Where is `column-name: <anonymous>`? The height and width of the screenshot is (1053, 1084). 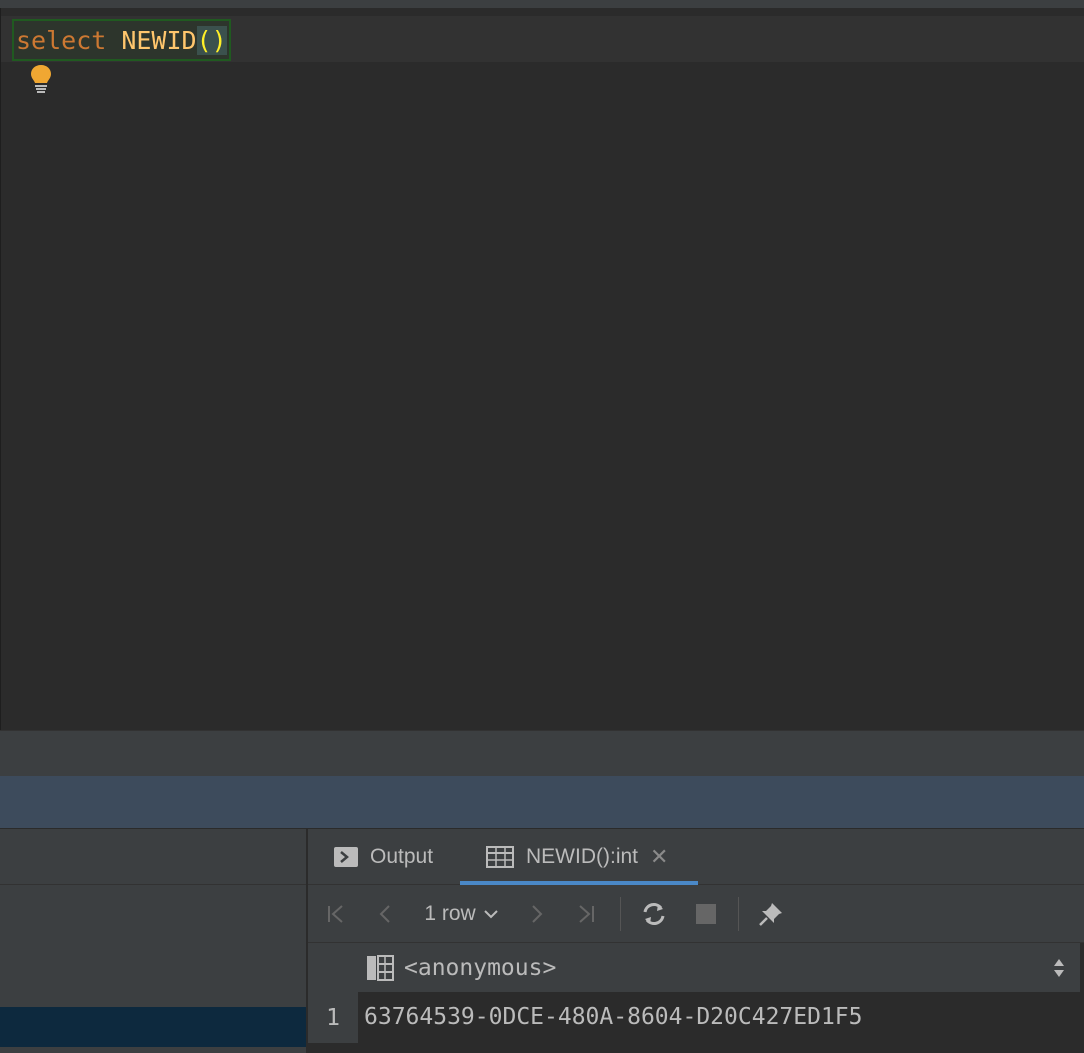
column-name: <anonymous> is located at coordinates (480, 967).